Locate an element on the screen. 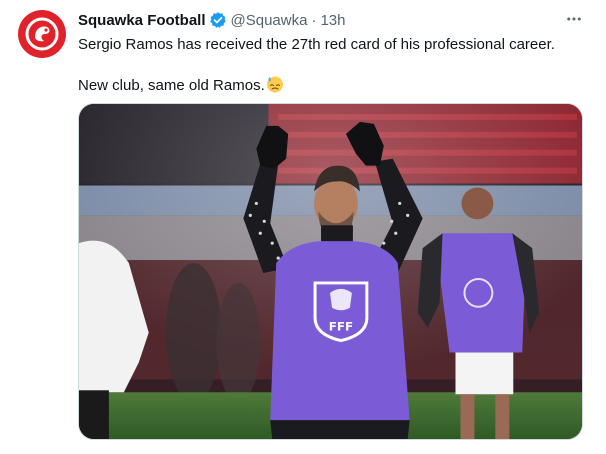 The width and height of the screenshot is (606, 454). tweet-text-line-2: New club, same old Ramos. is located at coordinates (333, 85).